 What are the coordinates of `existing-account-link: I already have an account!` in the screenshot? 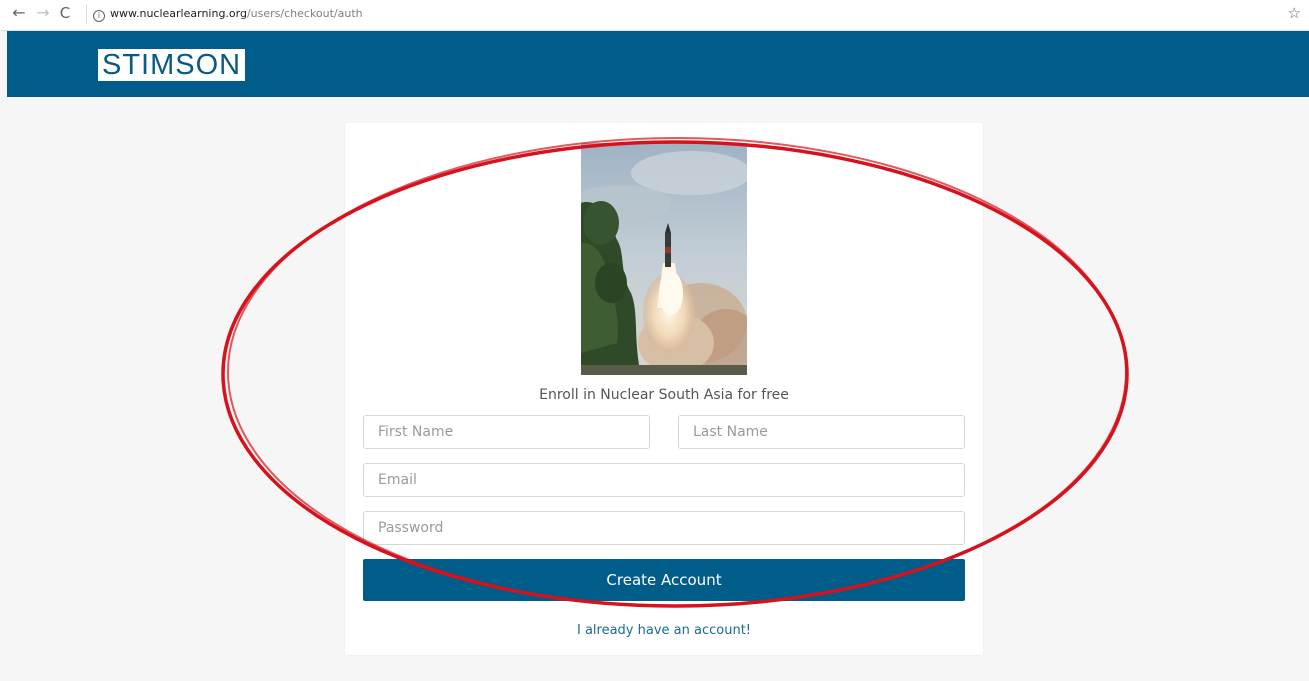 It's located at (664, 630).